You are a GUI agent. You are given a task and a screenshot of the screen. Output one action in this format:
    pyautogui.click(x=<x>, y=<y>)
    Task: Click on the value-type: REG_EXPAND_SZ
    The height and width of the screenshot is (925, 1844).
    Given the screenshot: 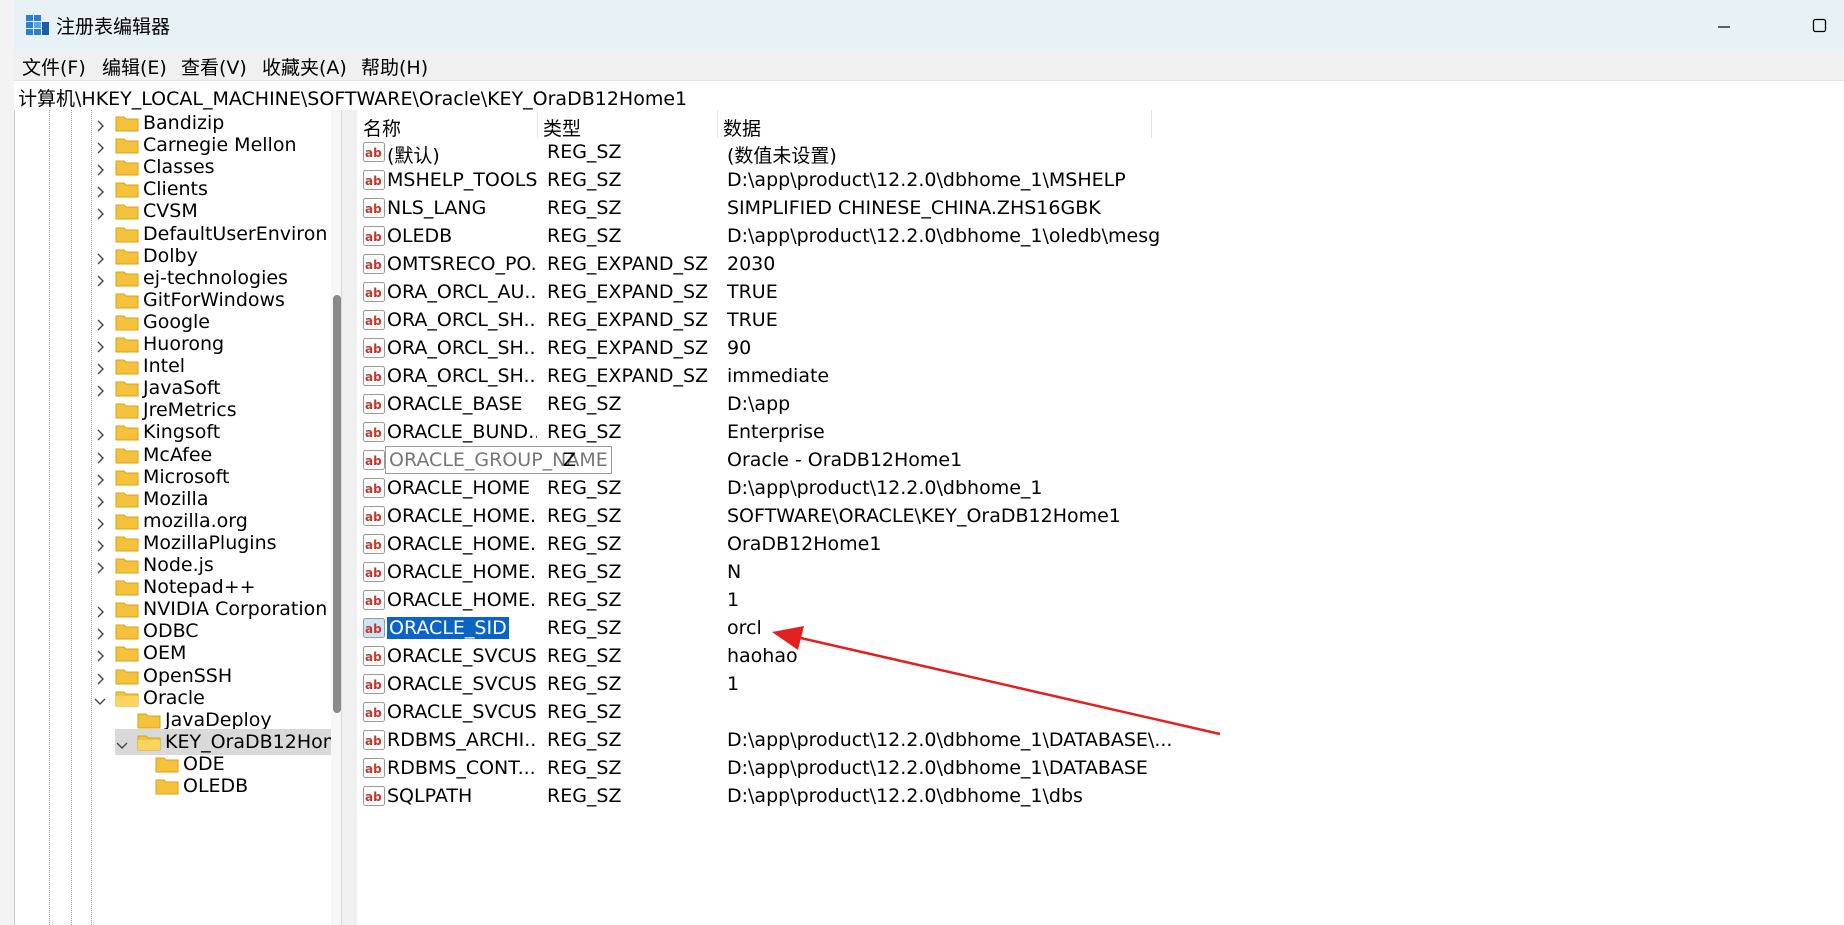 What is the action you would take?
    pyautogui.click(x=628, y=376)
    